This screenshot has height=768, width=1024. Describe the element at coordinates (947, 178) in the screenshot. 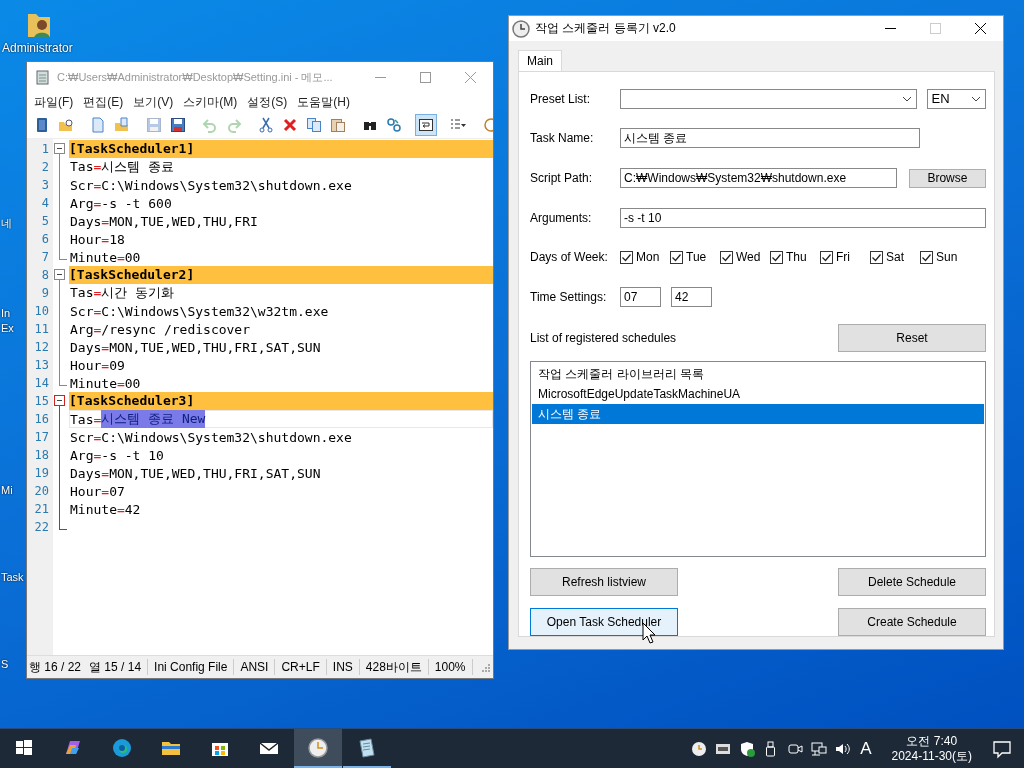

I see `browse-button: Browse` at that location.